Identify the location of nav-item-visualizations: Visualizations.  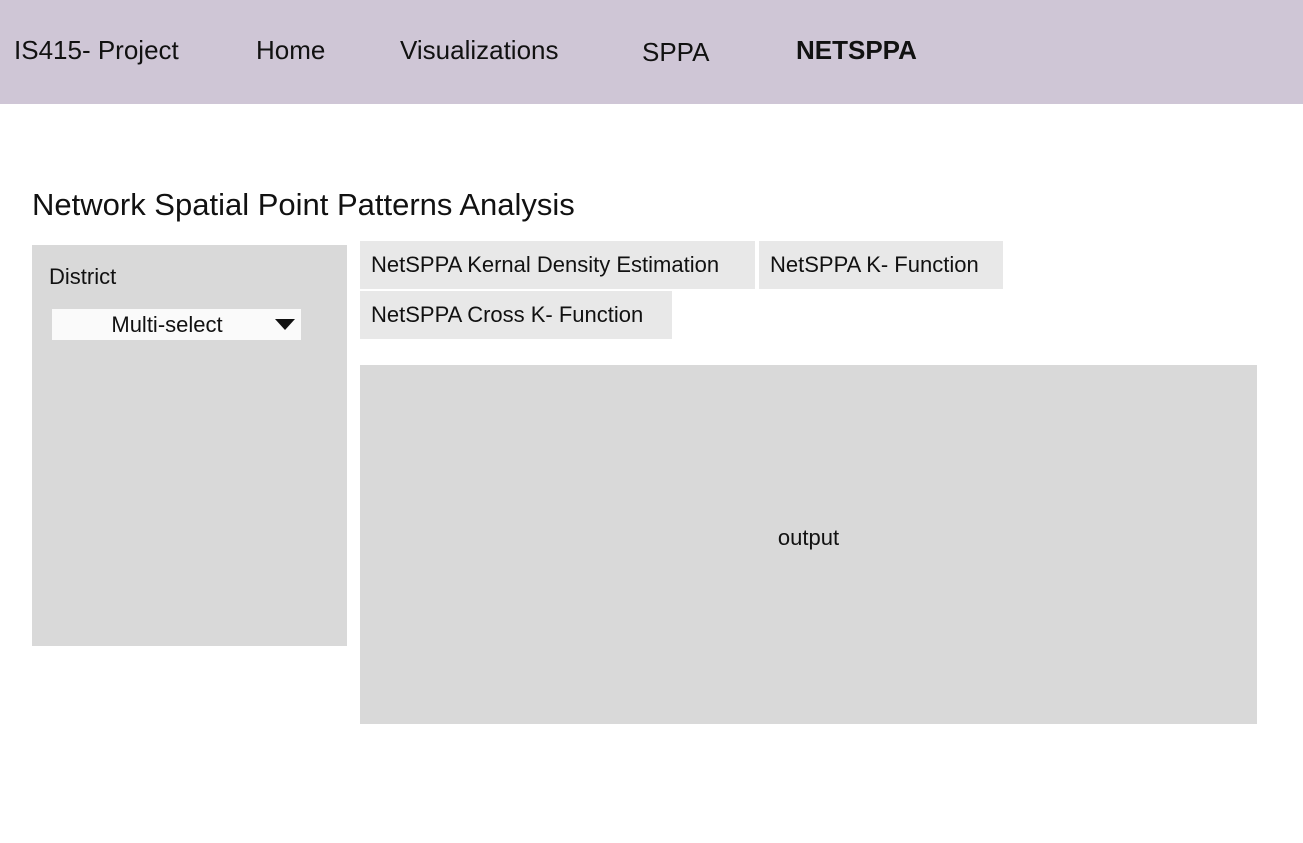
(479, 50).